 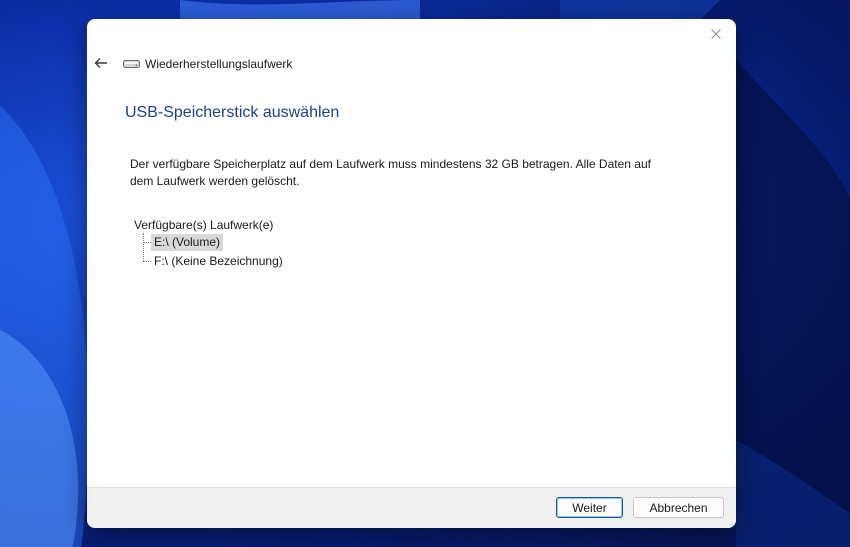 I want to click on close-icon, so click(x=716, y=34).